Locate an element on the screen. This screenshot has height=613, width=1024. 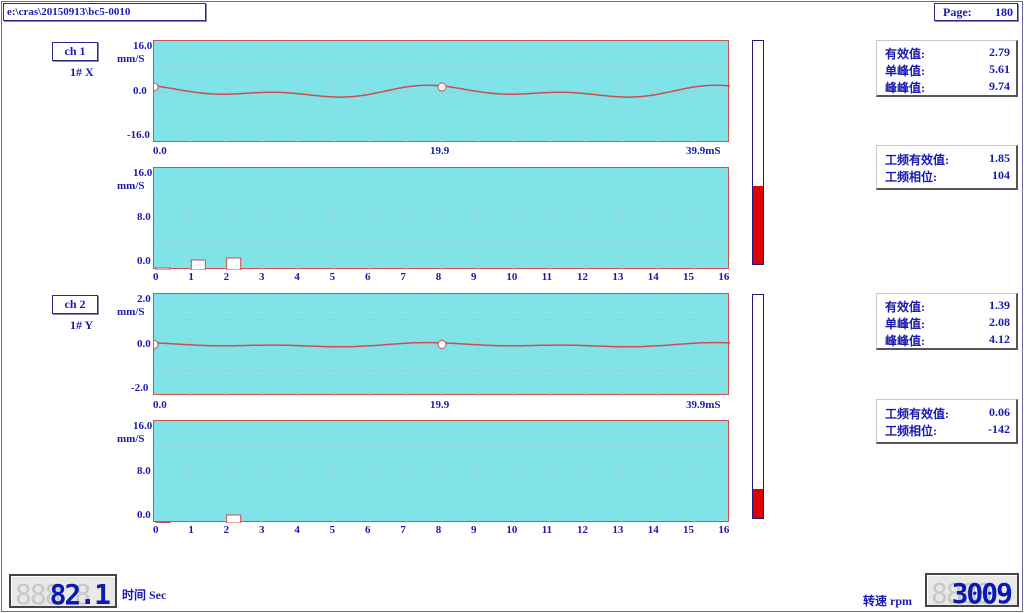
page-indicator: Page: 180 is located at coordinates (976, 12).